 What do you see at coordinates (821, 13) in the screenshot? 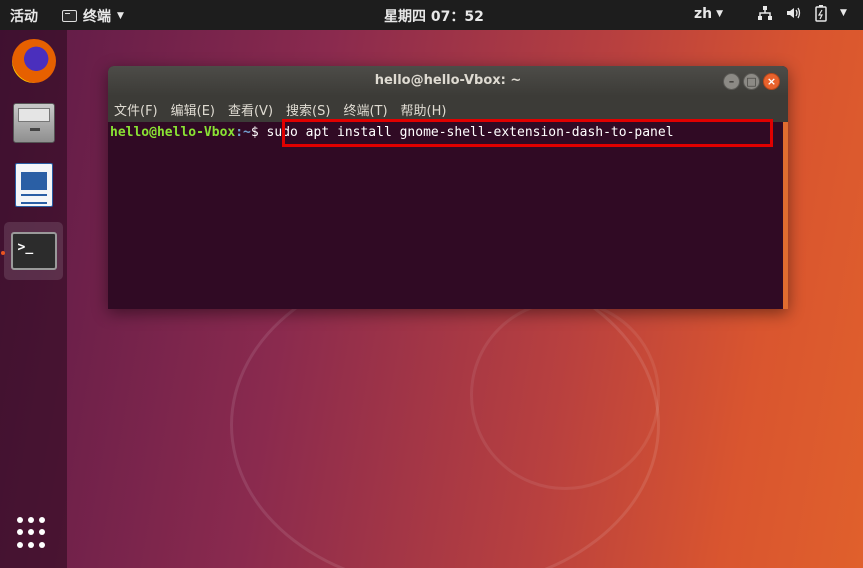
I see `battery-icon` at bounding box center [821, 13].